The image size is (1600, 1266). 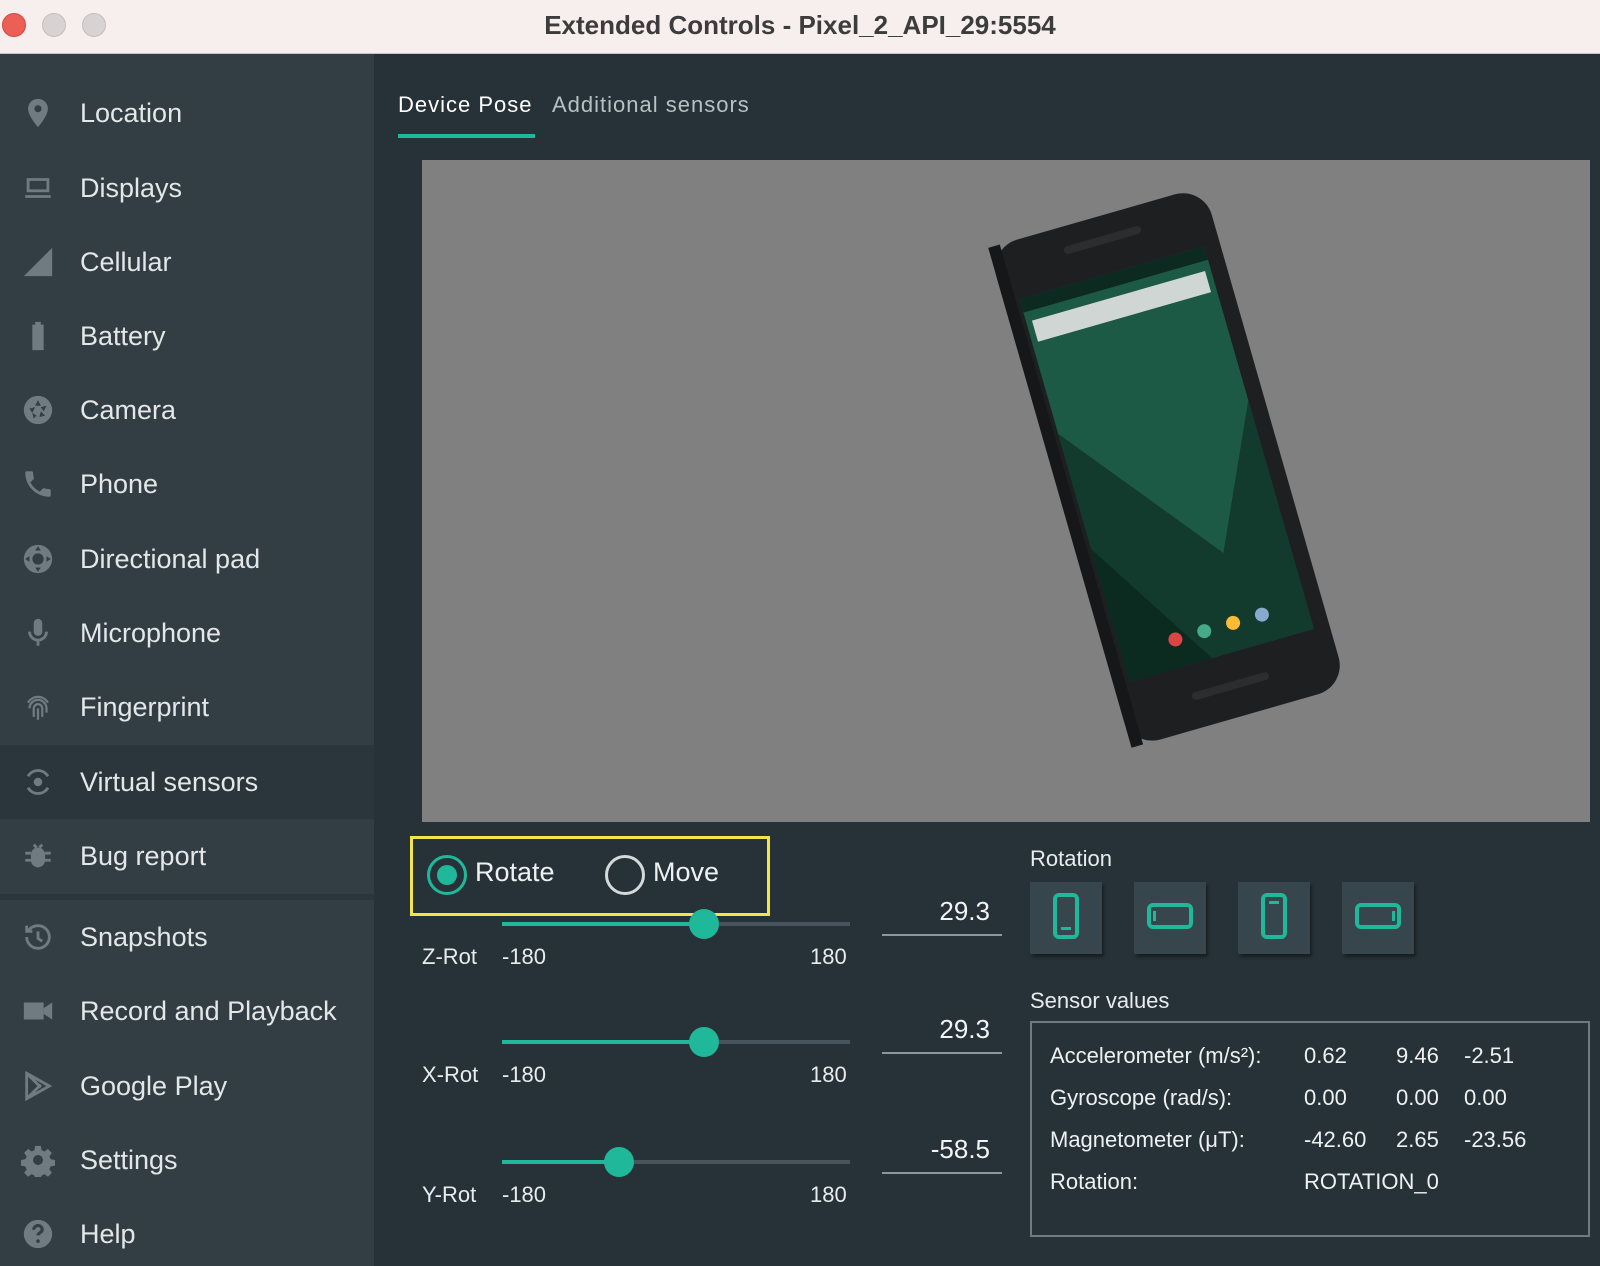 I want to click on sensor-label: Rotation:, so click(x=1094, y=1181).